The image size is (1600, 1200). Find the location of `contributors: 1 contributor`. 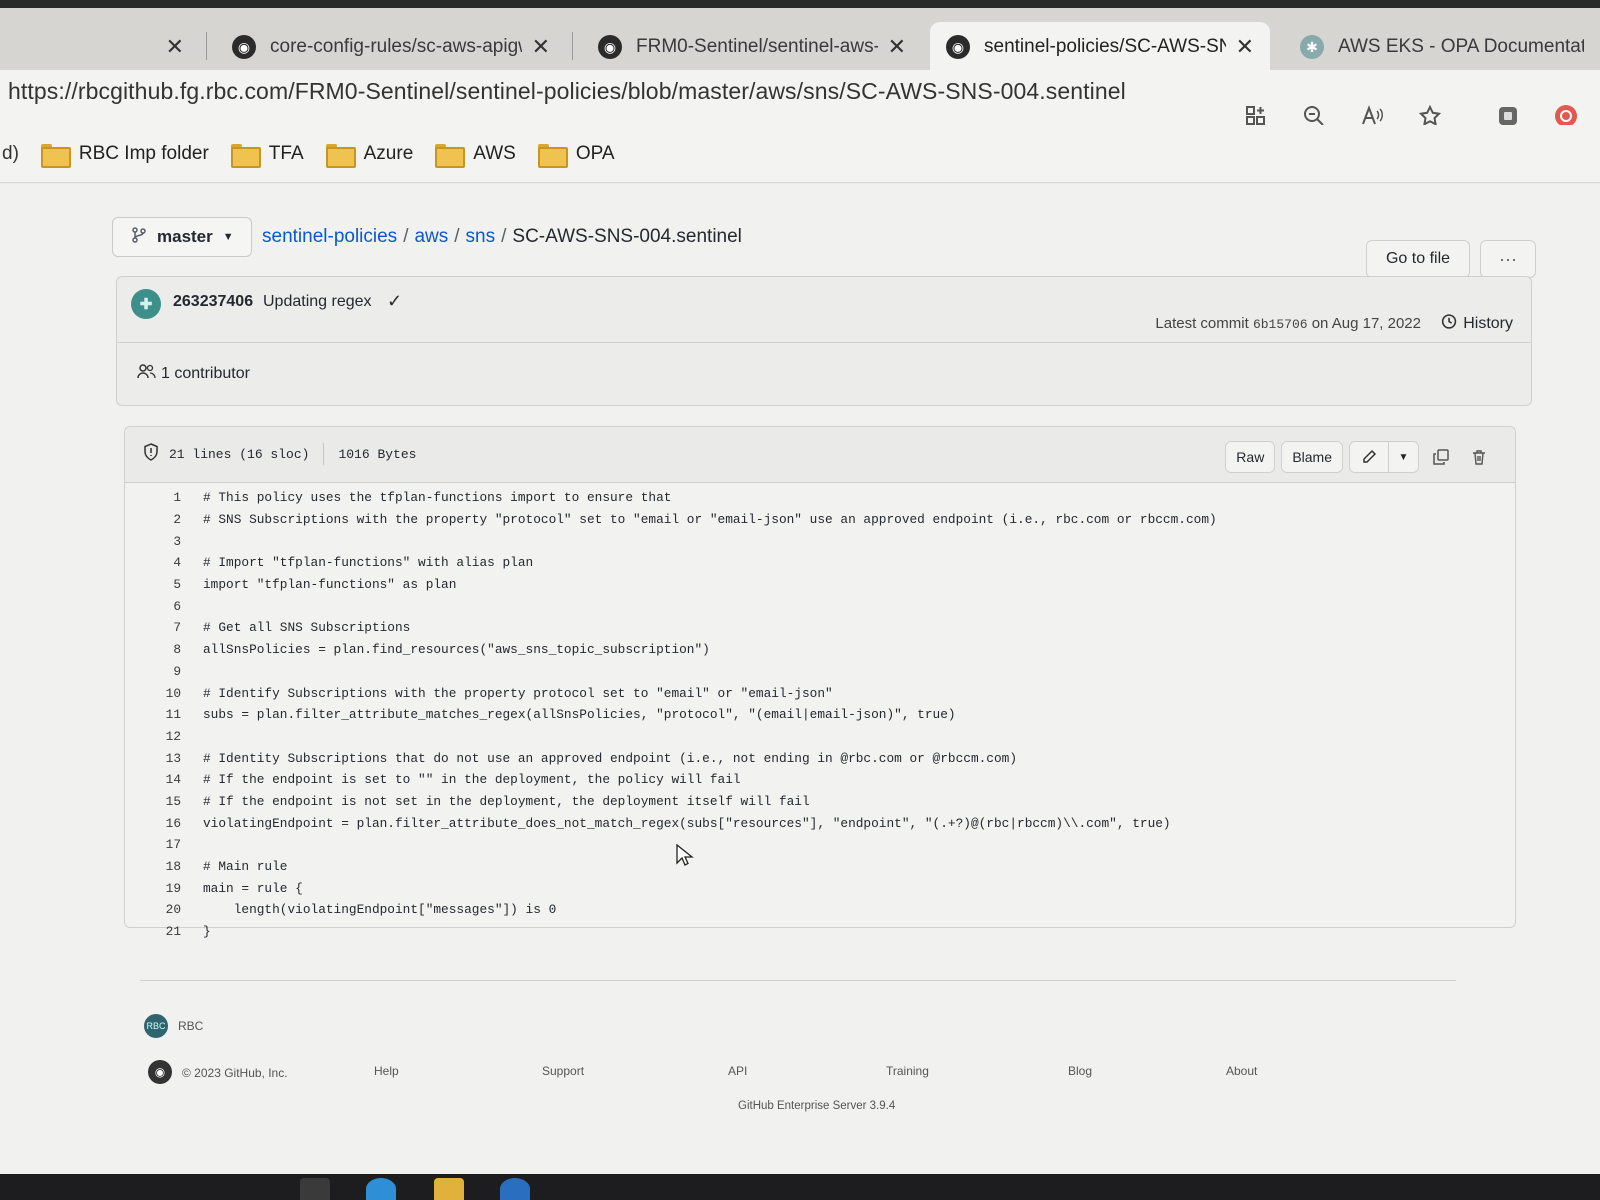

contributors: 1 contributor is located at coordinates (193, 373).